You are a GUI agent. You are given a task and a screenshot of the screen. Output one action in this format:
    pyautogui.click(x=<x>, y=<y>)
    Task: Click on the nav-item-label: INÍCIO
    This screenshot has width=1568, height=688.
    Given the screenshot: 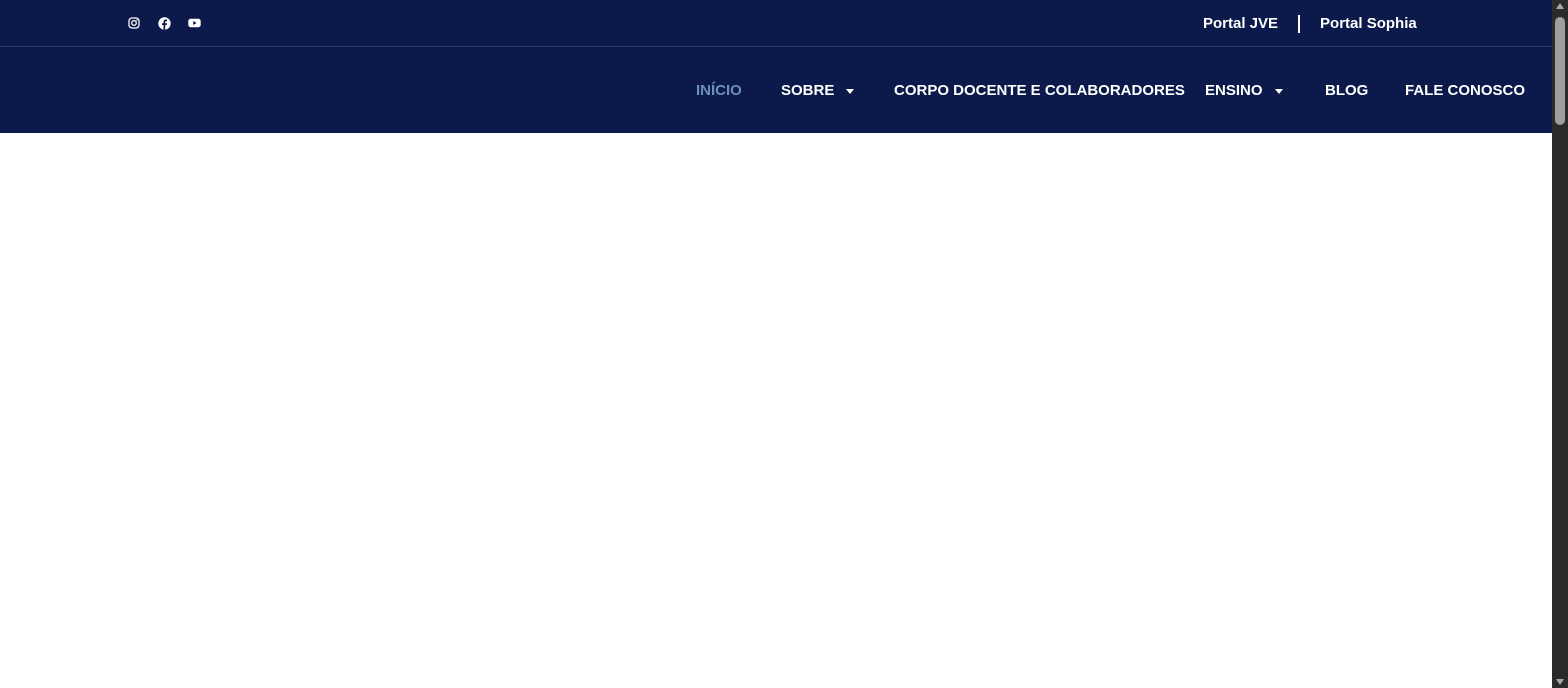 What is the action you would take?
    pyautogui.click(x=719, y=90)
    